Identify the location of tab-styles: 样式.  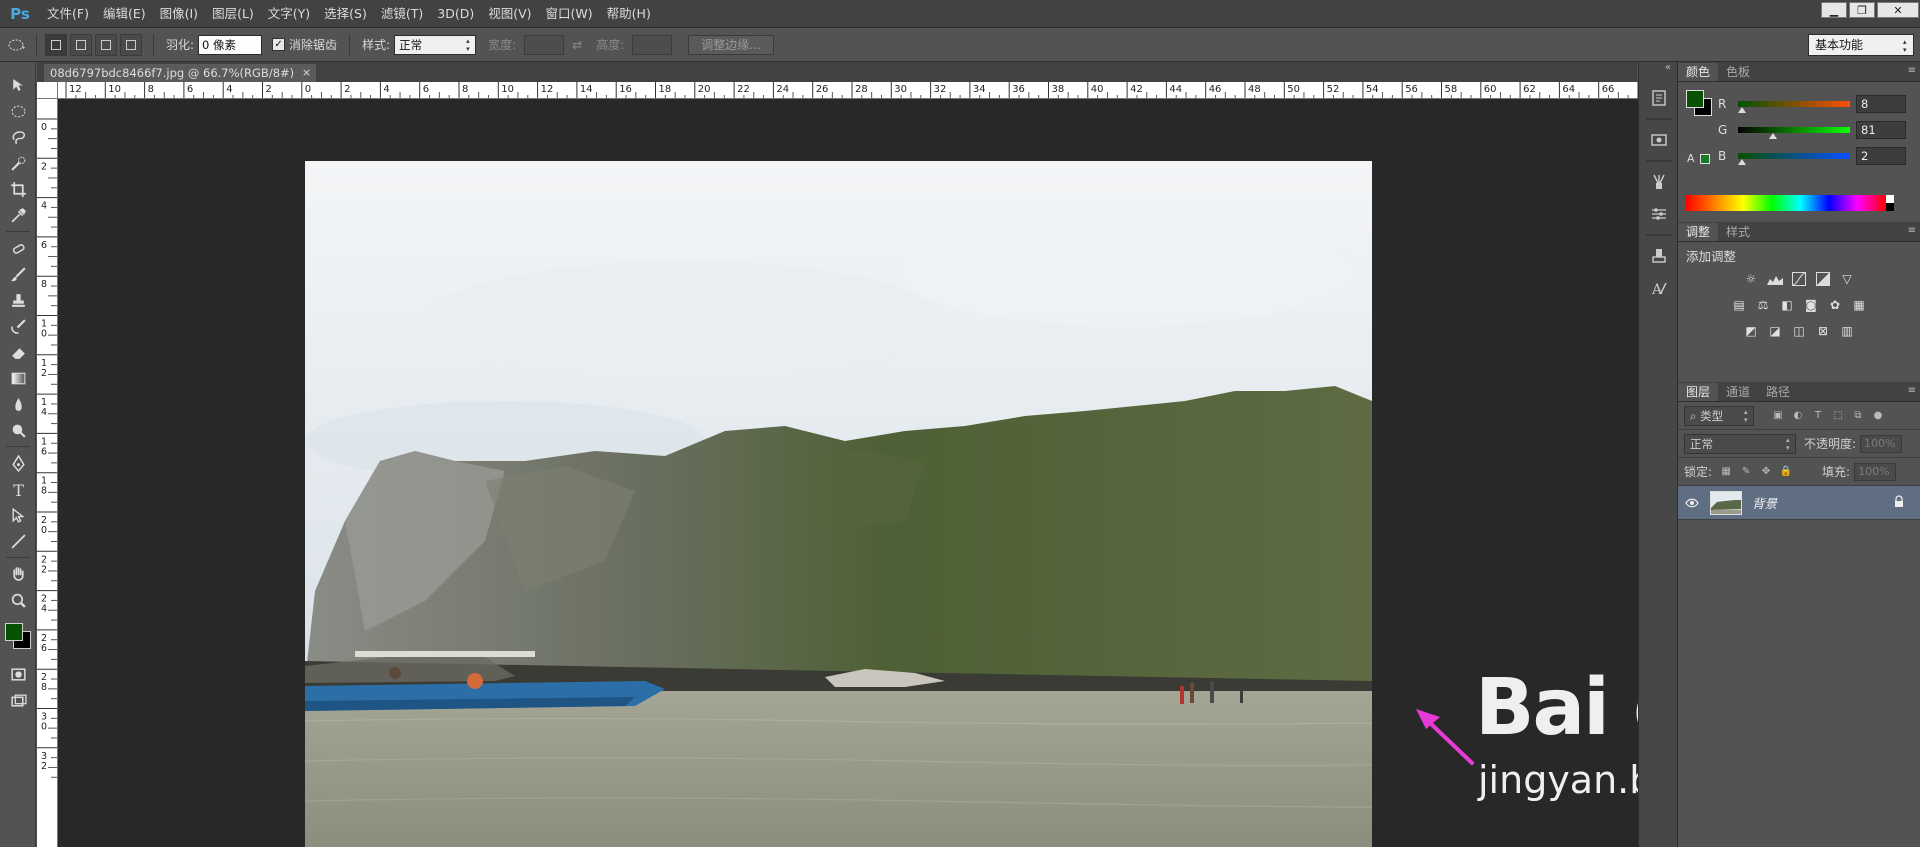
(1738, 232).